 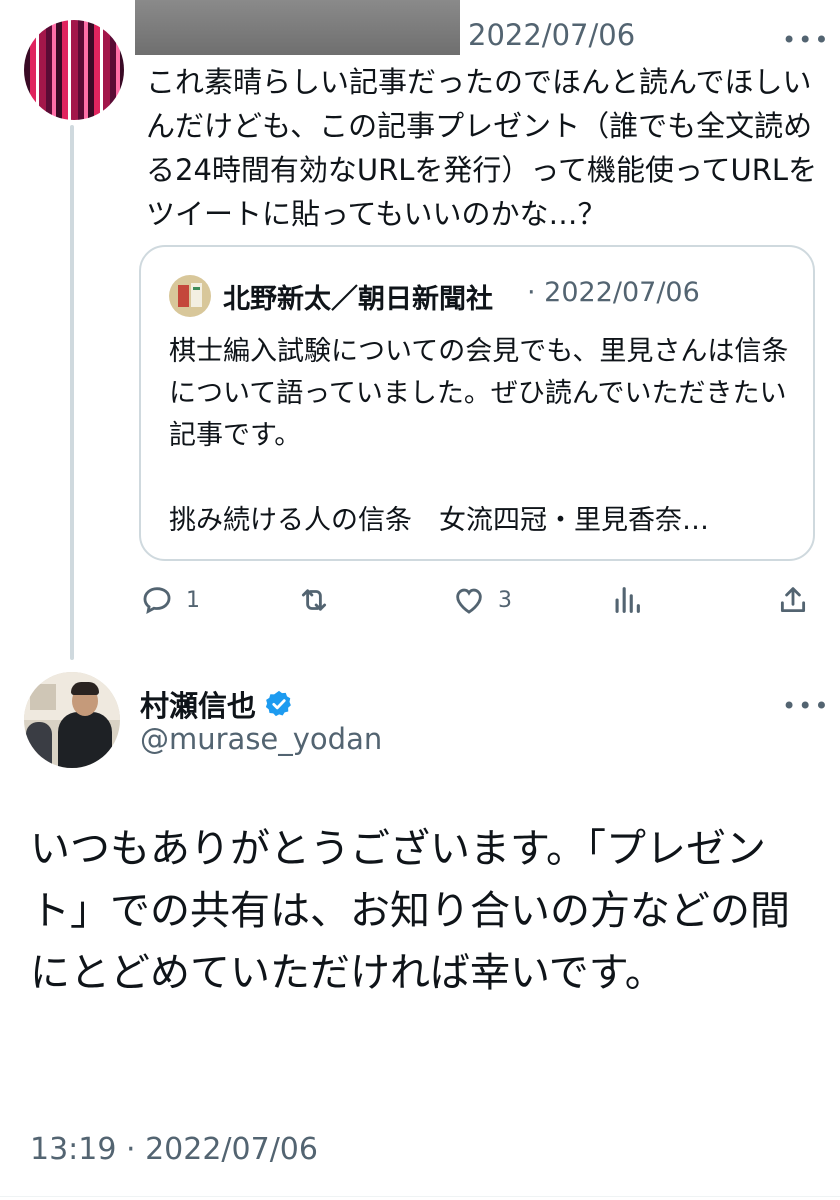 What do you see at coordinates (198, 706) in the screenshot?
I see `reply-author-name: 村瀬信也` at bounding box center [198, 706].